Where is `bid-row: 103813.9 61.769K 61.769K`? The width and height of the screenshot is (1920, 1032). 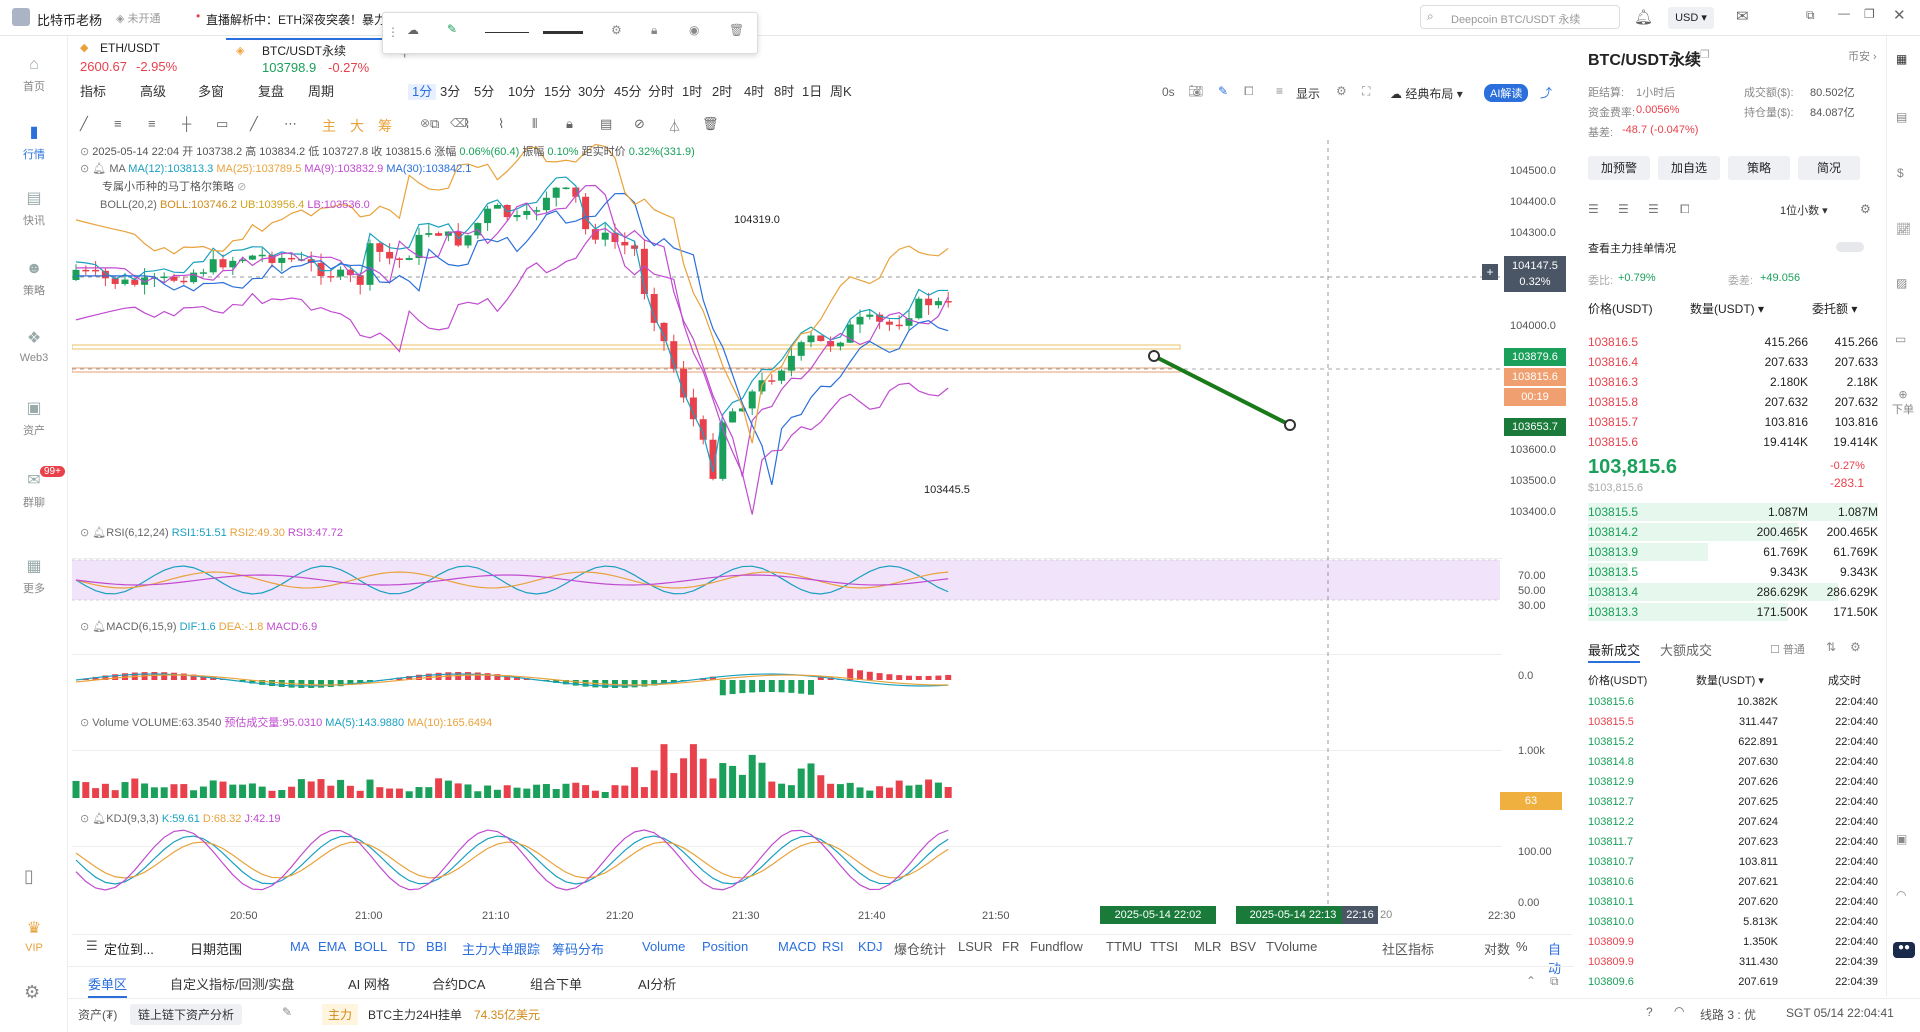 bid-row: 103813.9 61.769K 61.769K is located at coordinates (1733, 552).